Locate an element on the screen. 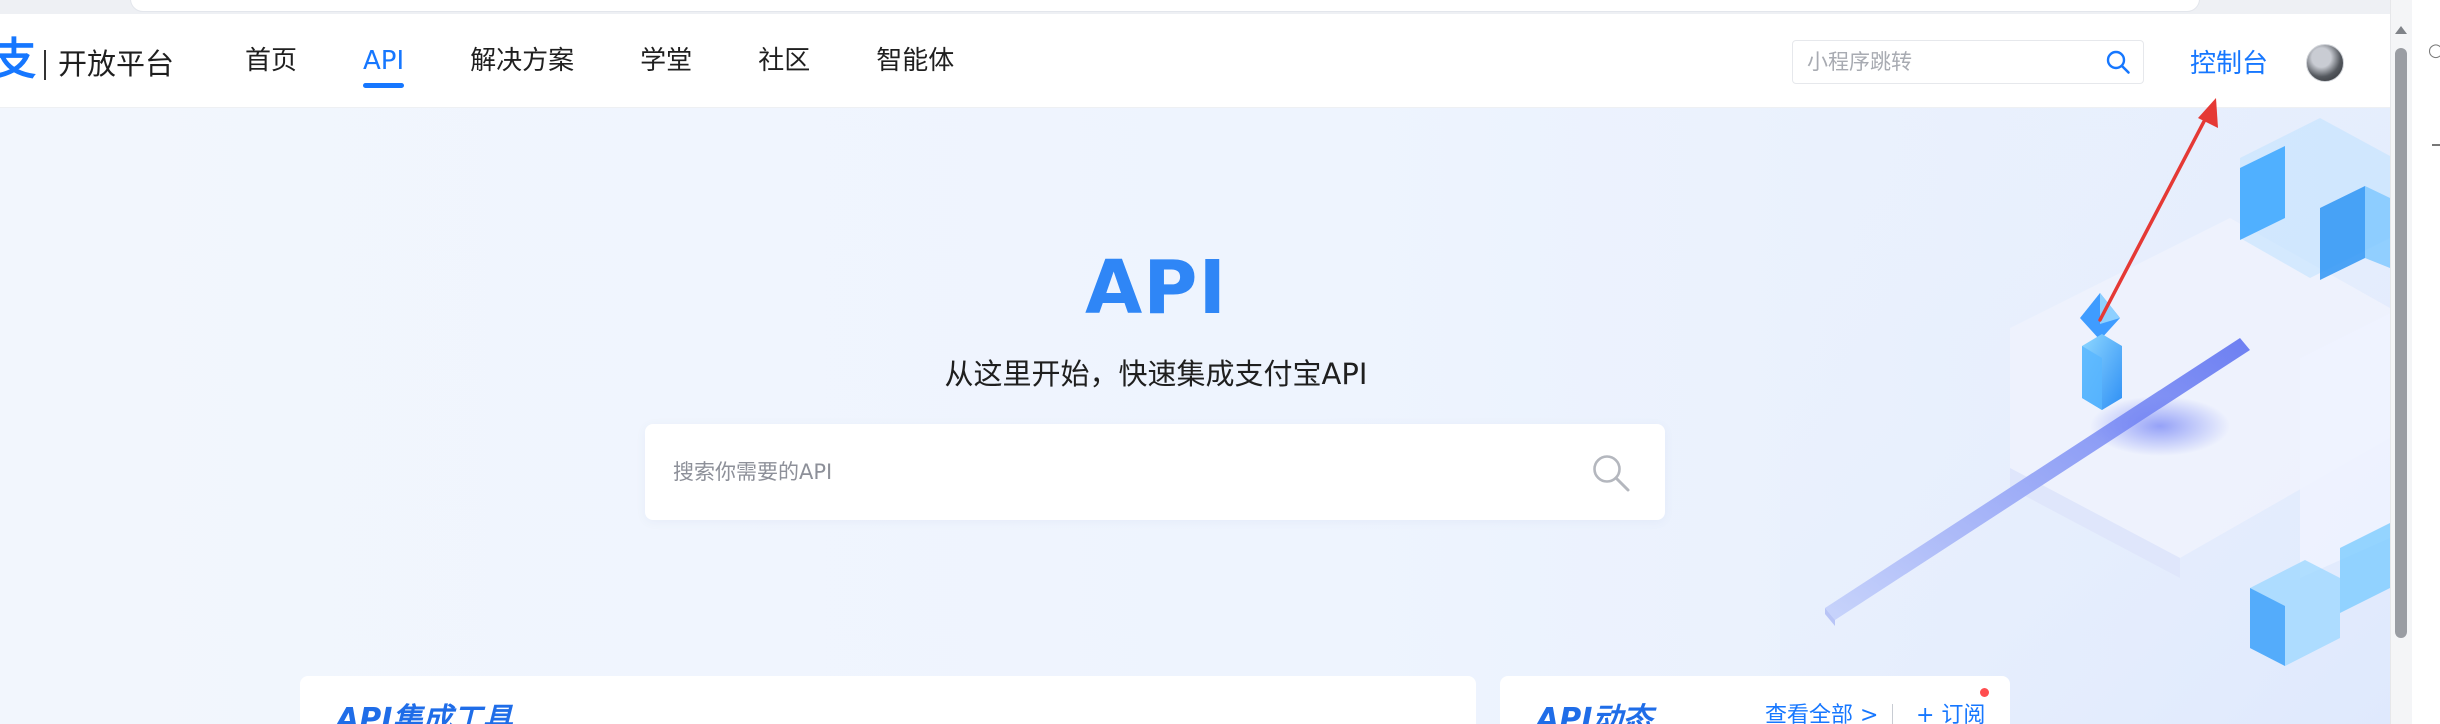  avatar is located at coordinates (2325, 63).